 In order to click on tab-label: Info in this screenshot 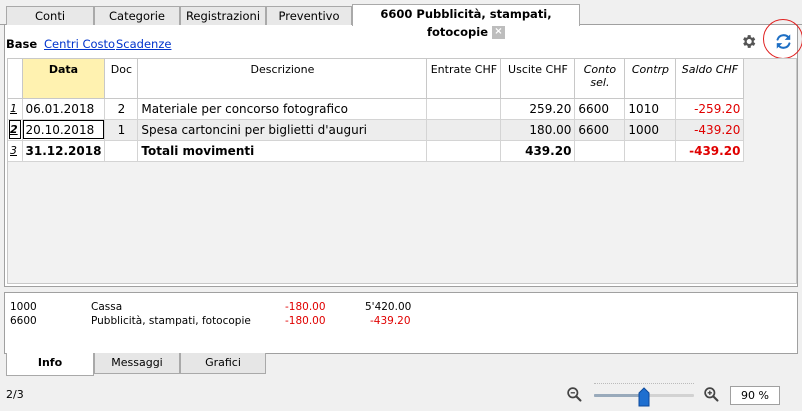, I will do `click(50, 362)`.